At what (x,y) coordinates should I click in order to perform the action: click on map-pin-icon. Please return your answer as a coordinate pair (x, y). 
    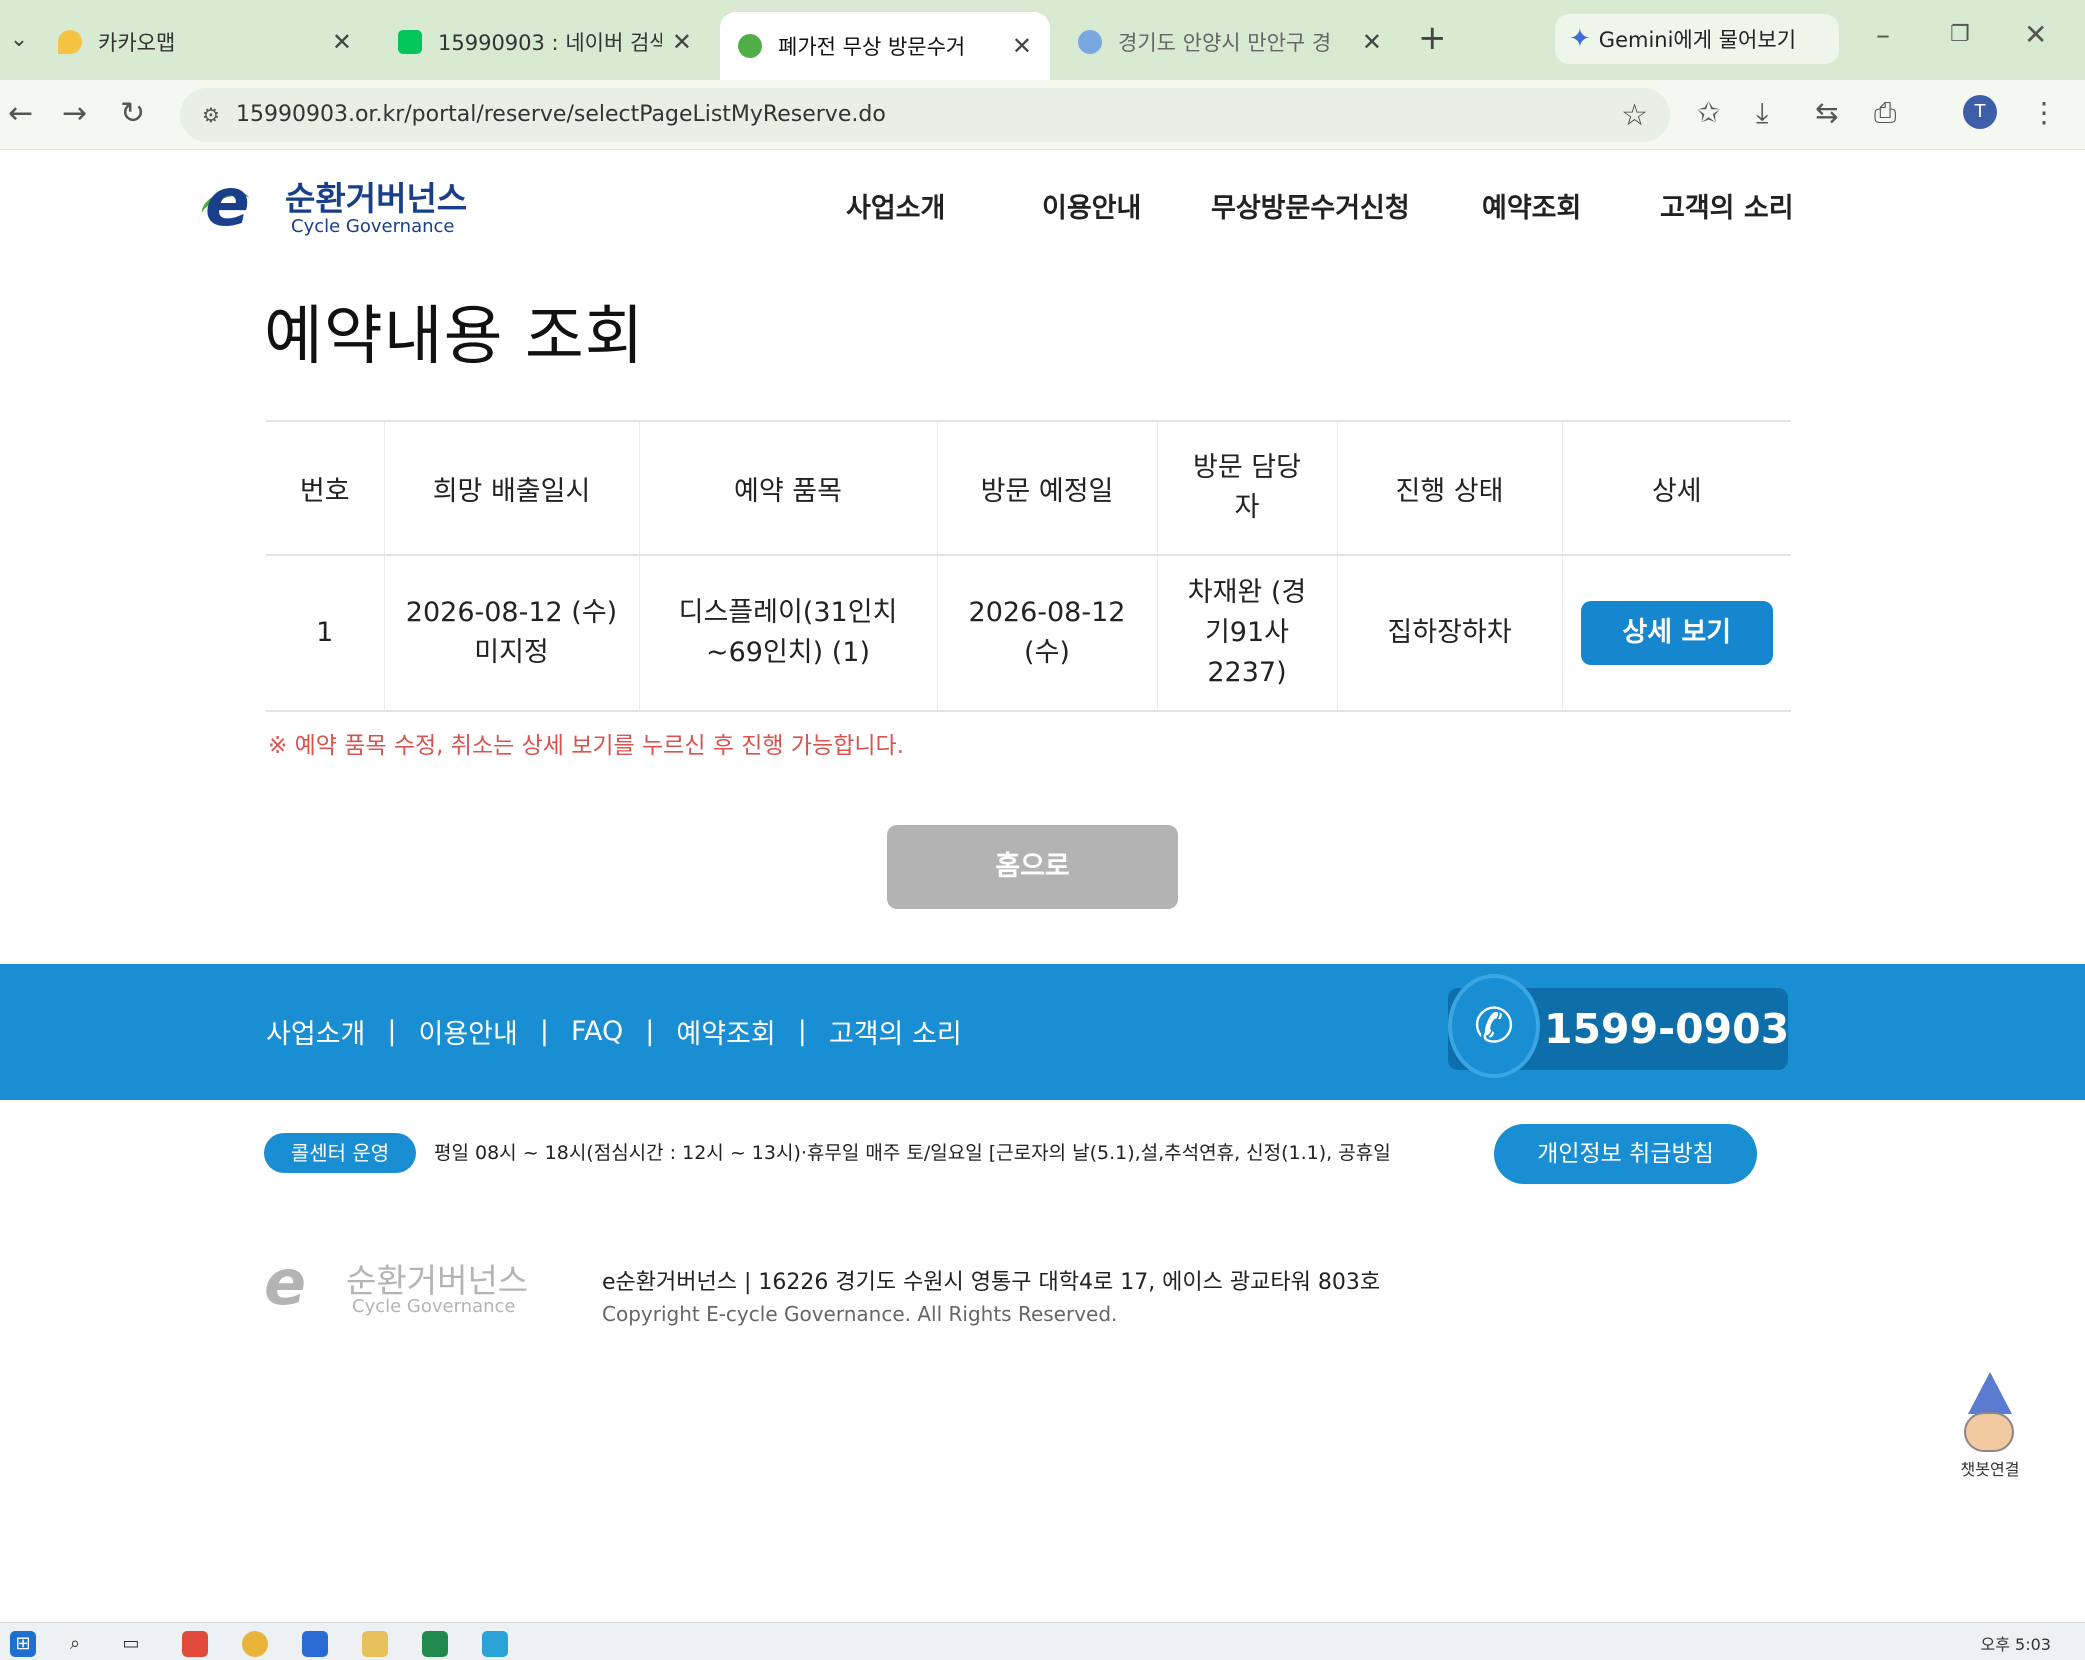
    Looking at the image, I should click on (70, 42).